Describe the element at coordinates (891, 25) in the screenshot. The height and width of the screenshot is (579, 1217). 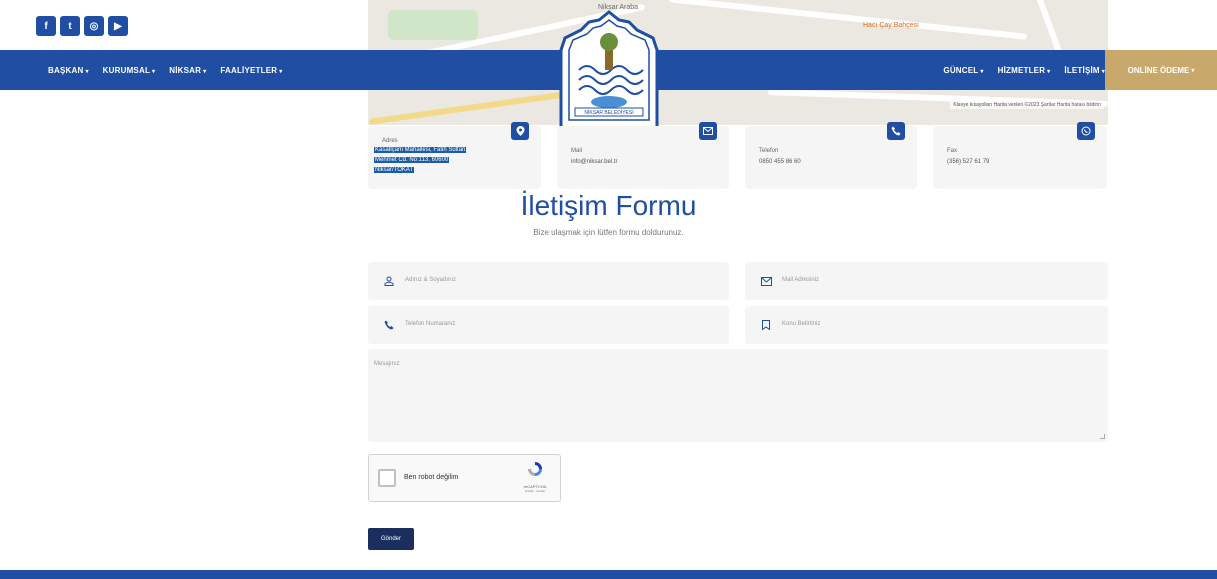
I see `map-poi: Hacı Çay Bahçesi` at that location.